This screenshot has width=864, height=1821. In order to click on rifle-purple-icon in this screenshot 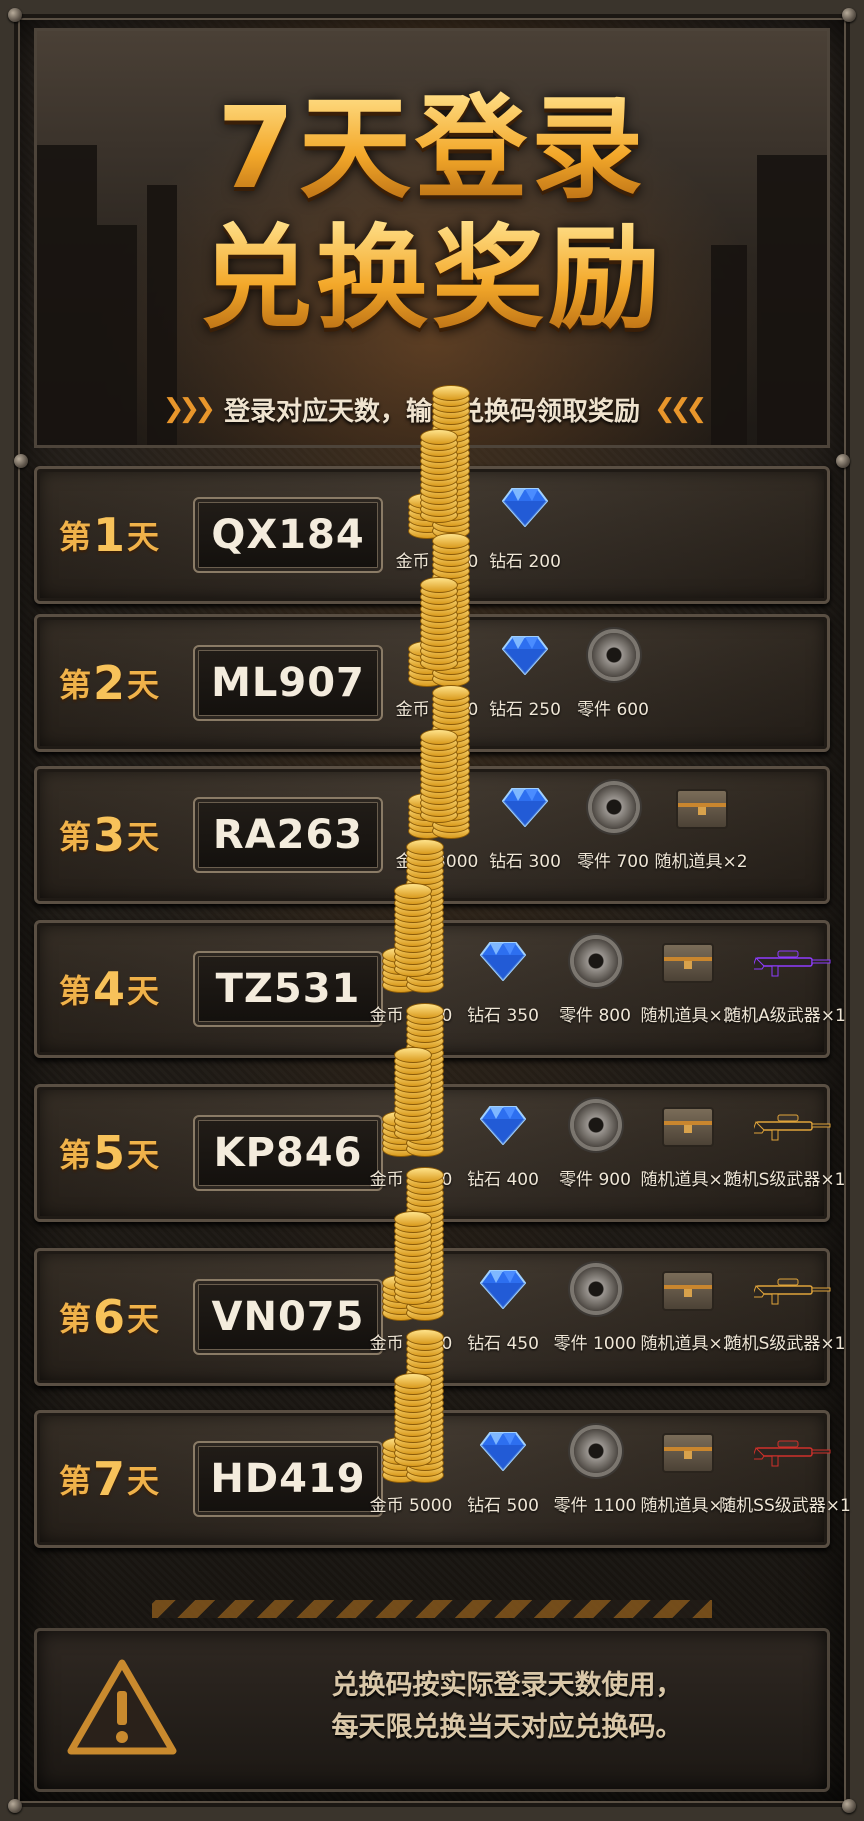, I will do `click(792, 962)`.